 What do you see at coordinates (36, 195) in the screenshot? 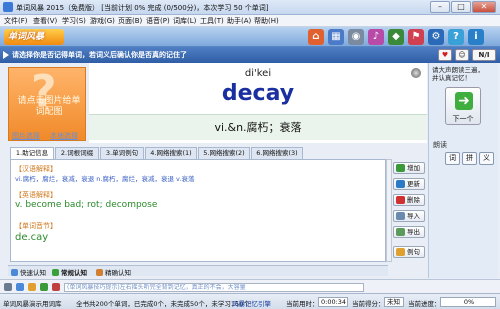
I see `en-heading: 【英语解释】` at bounding box center [36, 195].